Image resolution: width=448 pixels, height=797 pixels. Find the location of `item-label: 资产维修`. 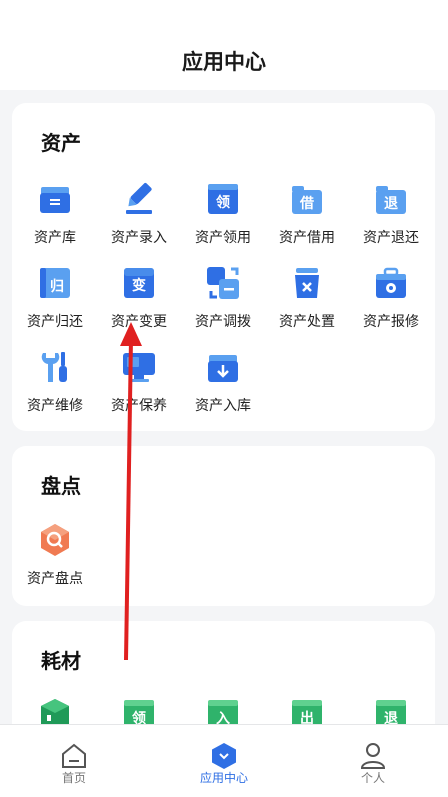

item-label: 资产维修 is located at coordinates (55, 406).